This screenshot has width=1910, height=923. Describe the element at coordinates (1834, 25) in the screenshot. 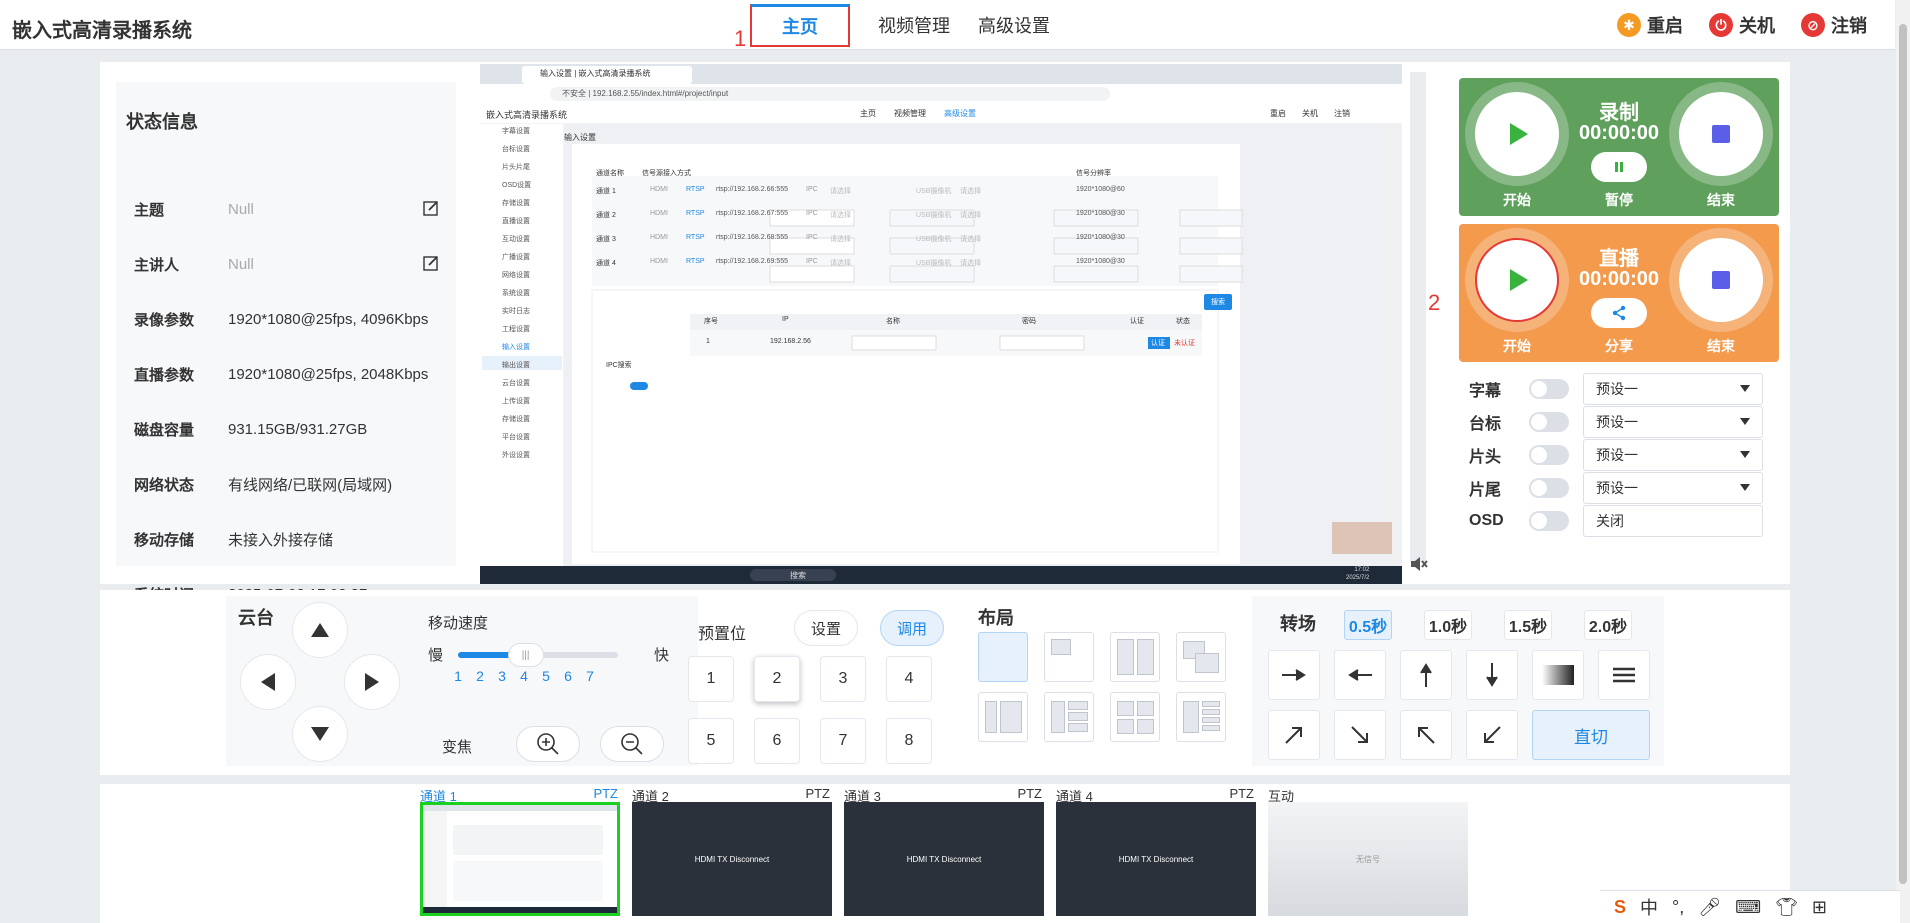

I see `logout-button: ⊘ 注销` at that location.